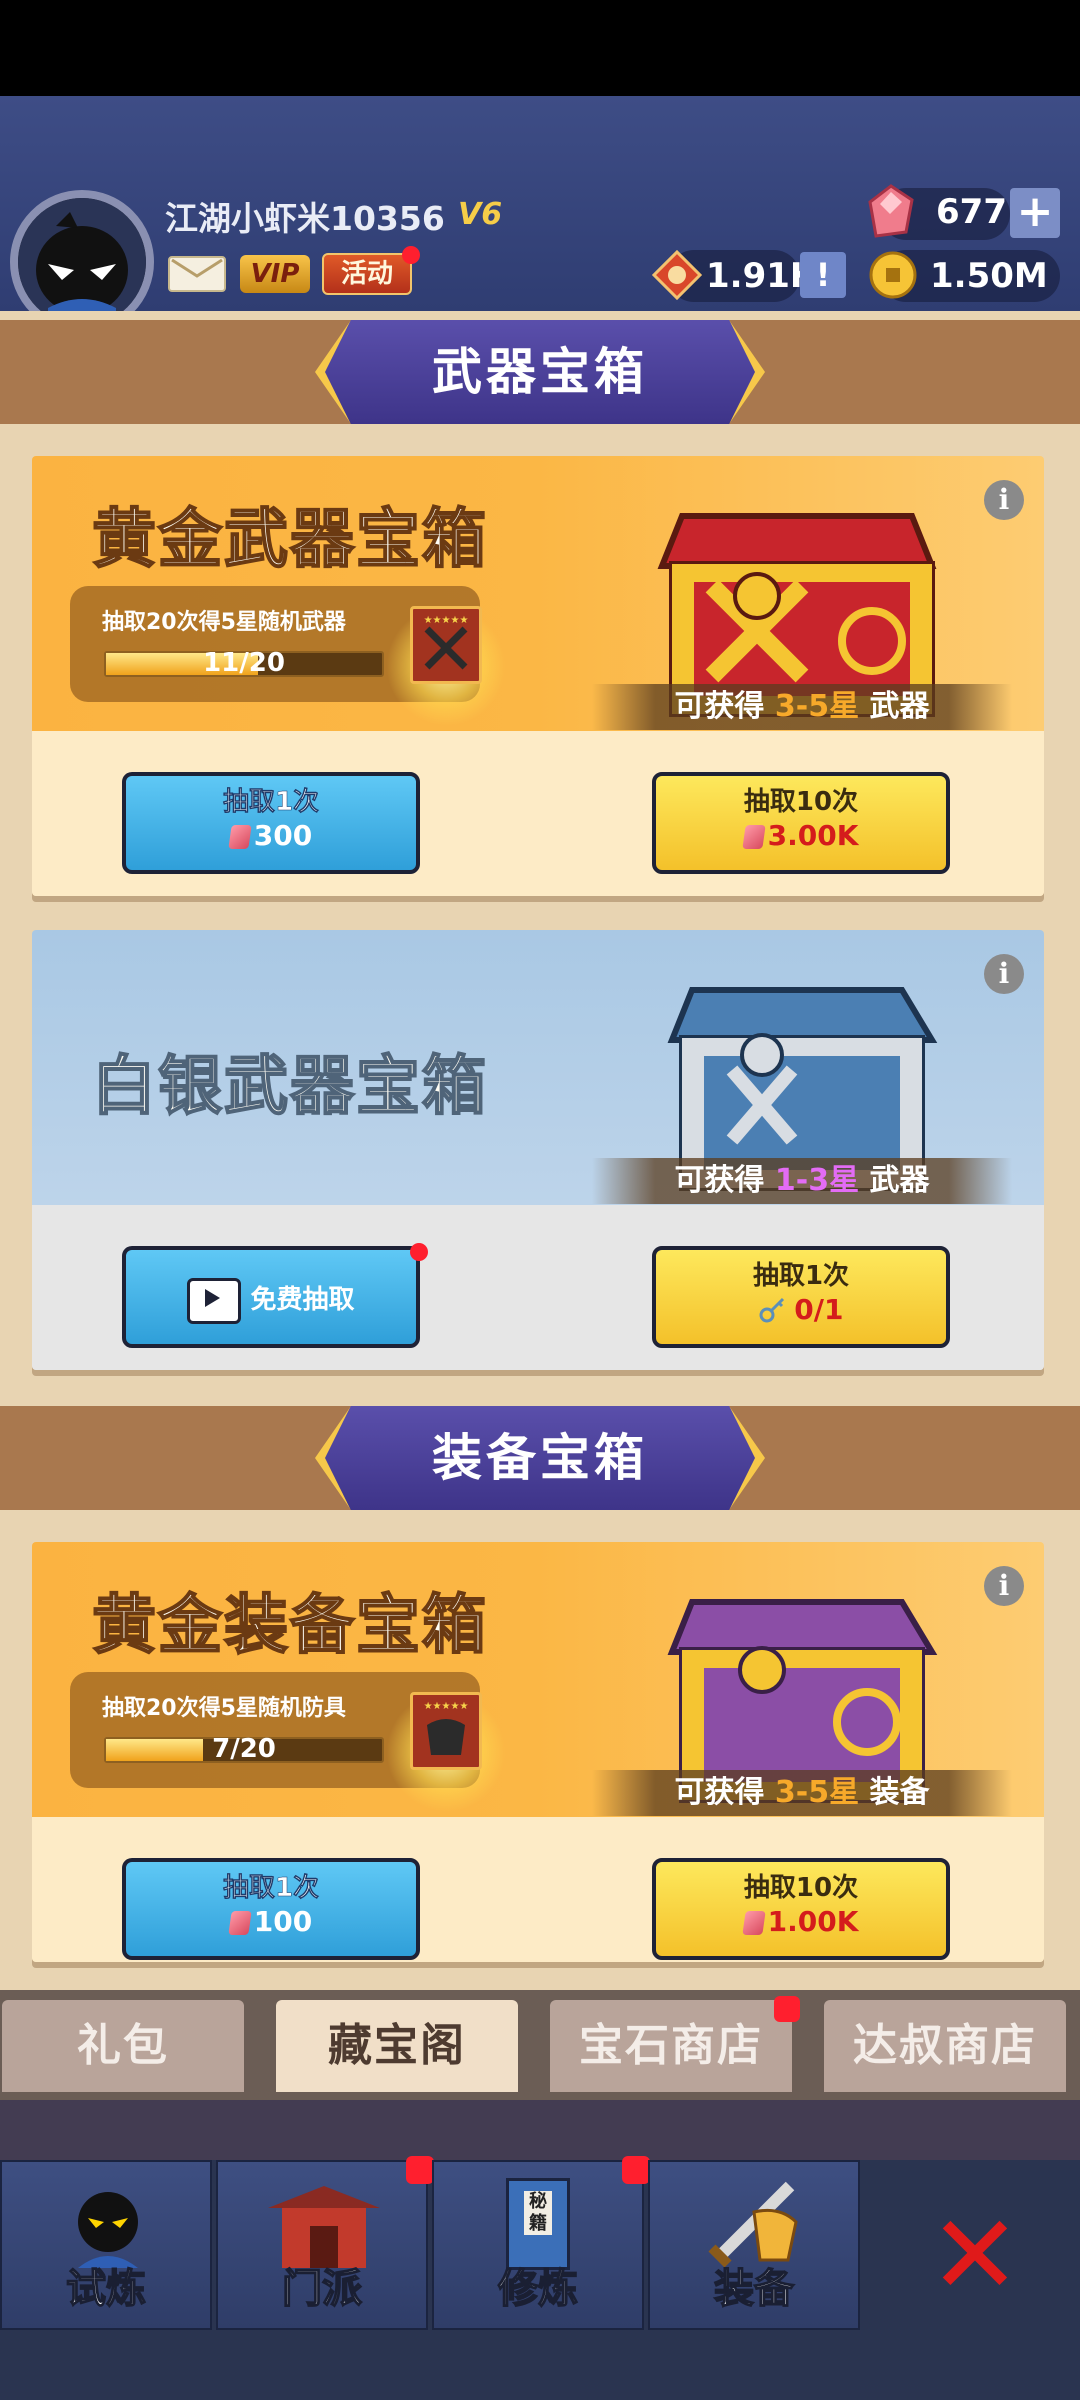  I want to click on status-bar, so click(540, 48).